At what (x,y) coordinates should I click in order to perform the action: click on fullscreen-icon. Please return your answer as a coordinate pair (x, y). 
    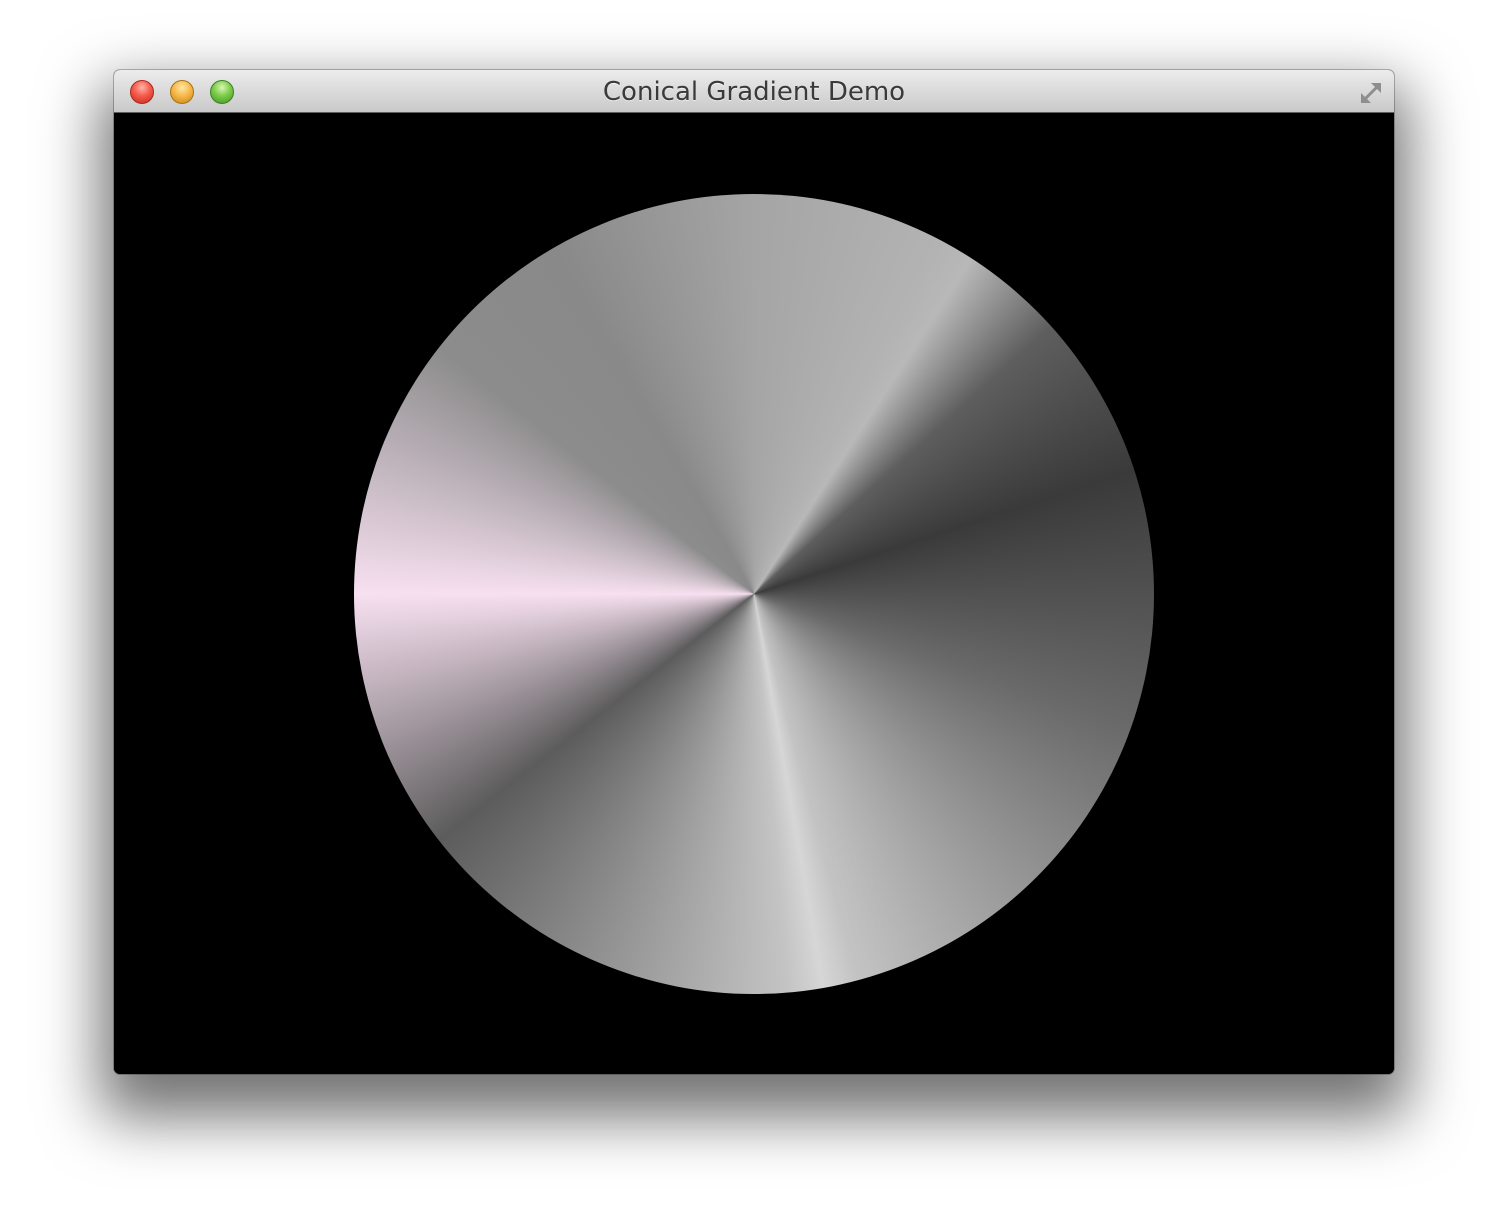
    Looking at the image, I should click on (1371, 93).